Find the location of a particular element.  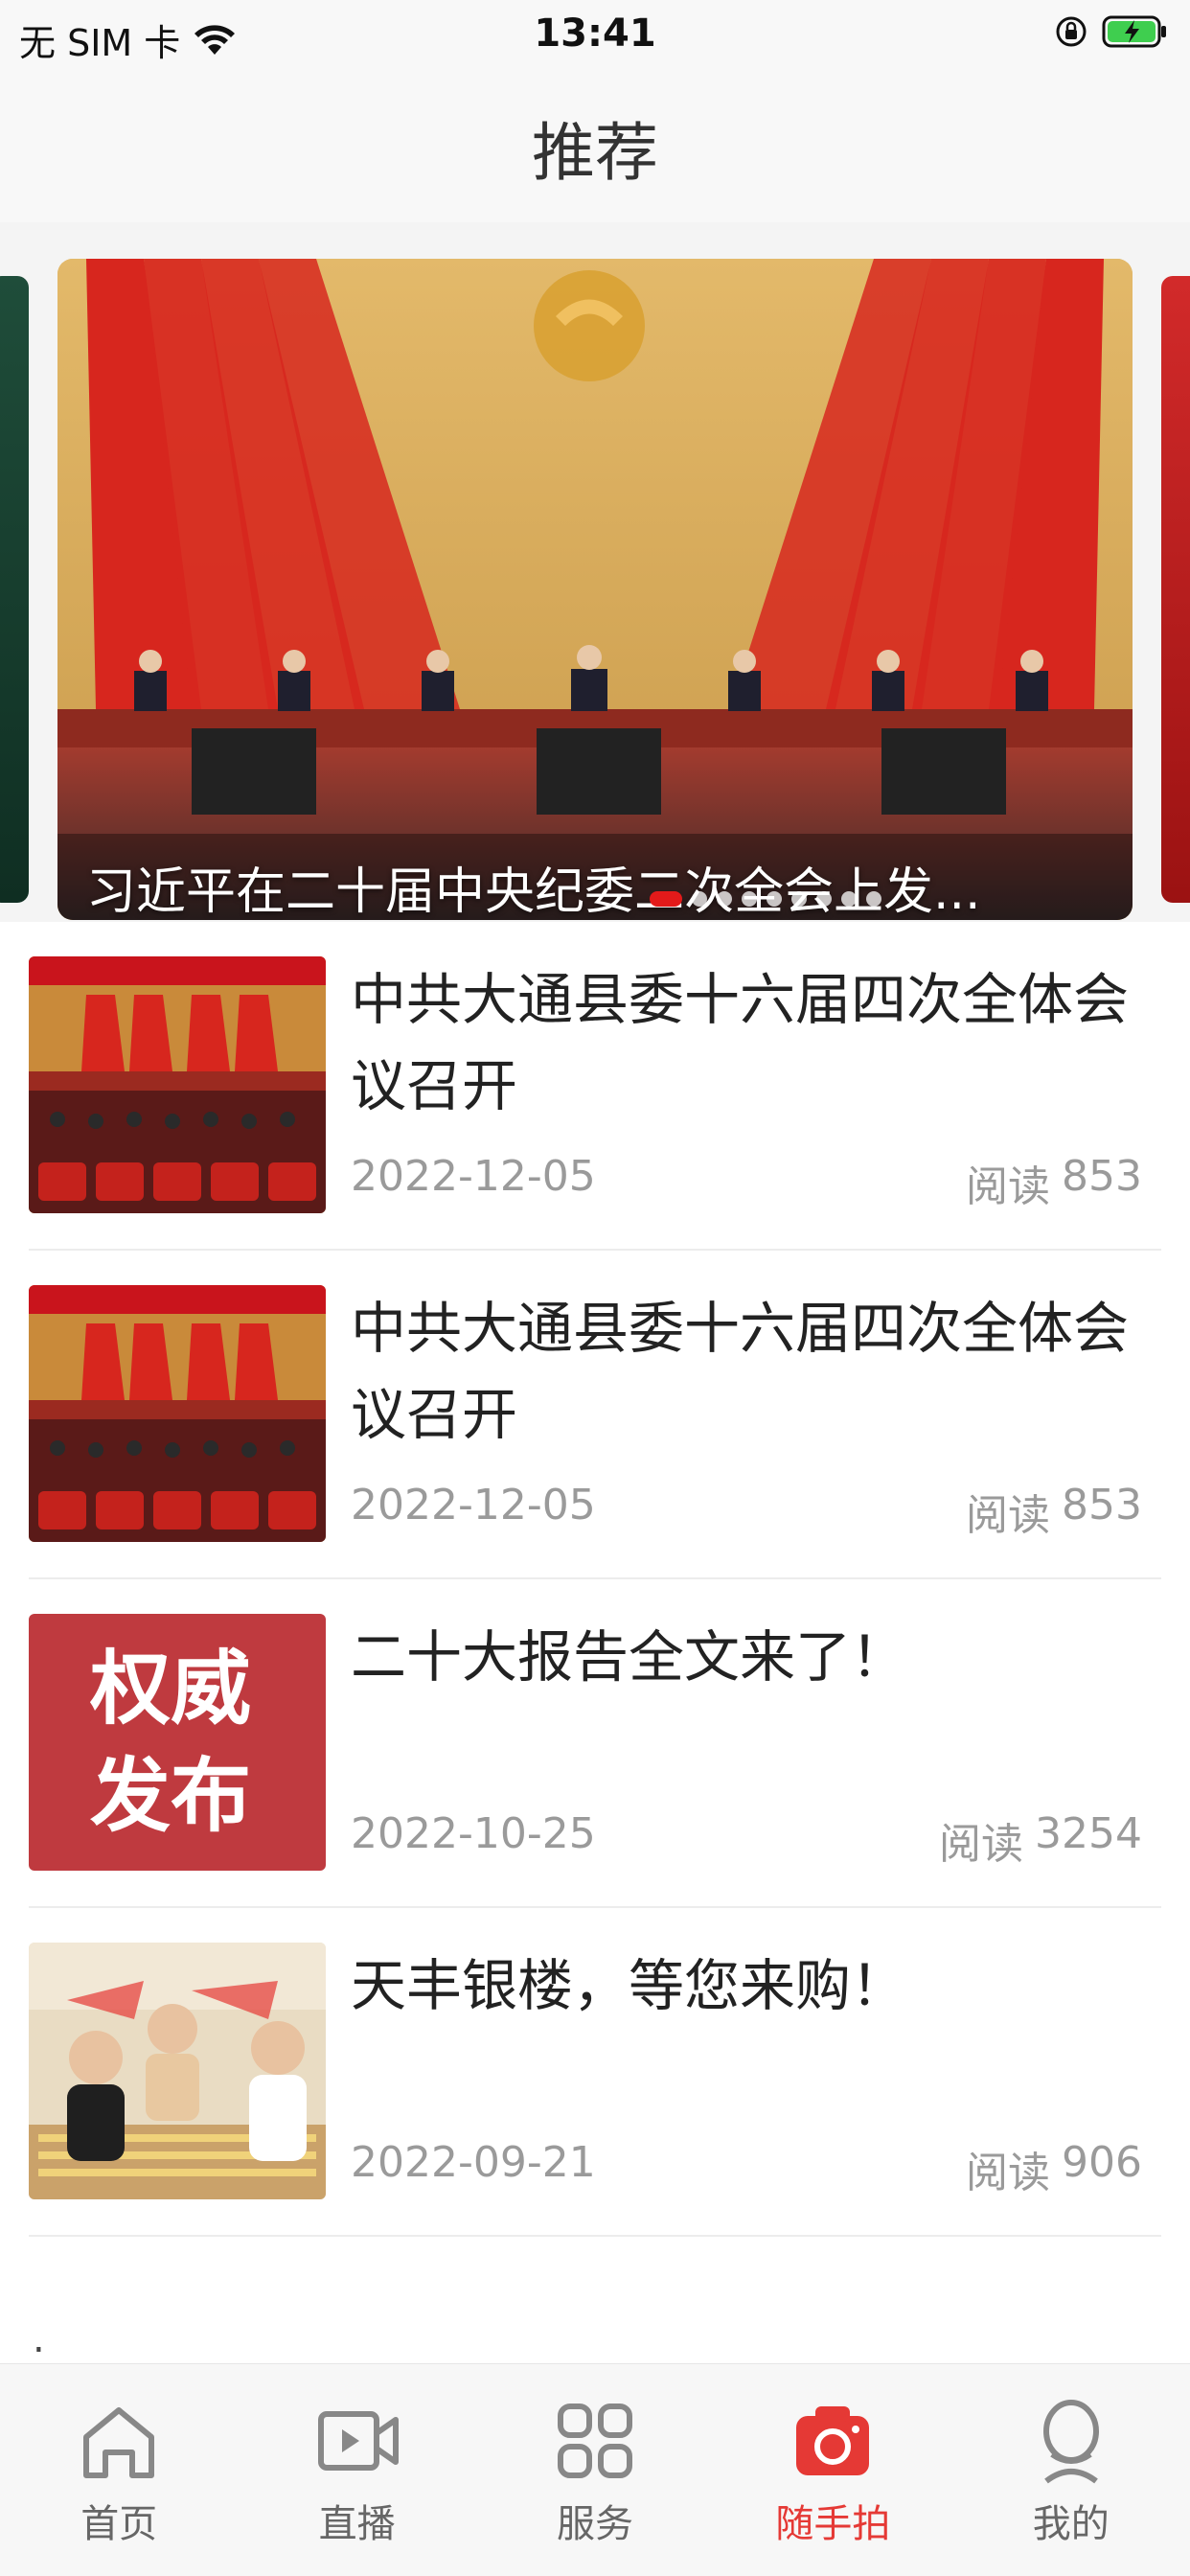

services-grid-icon is located at coordinates (594, 2441).